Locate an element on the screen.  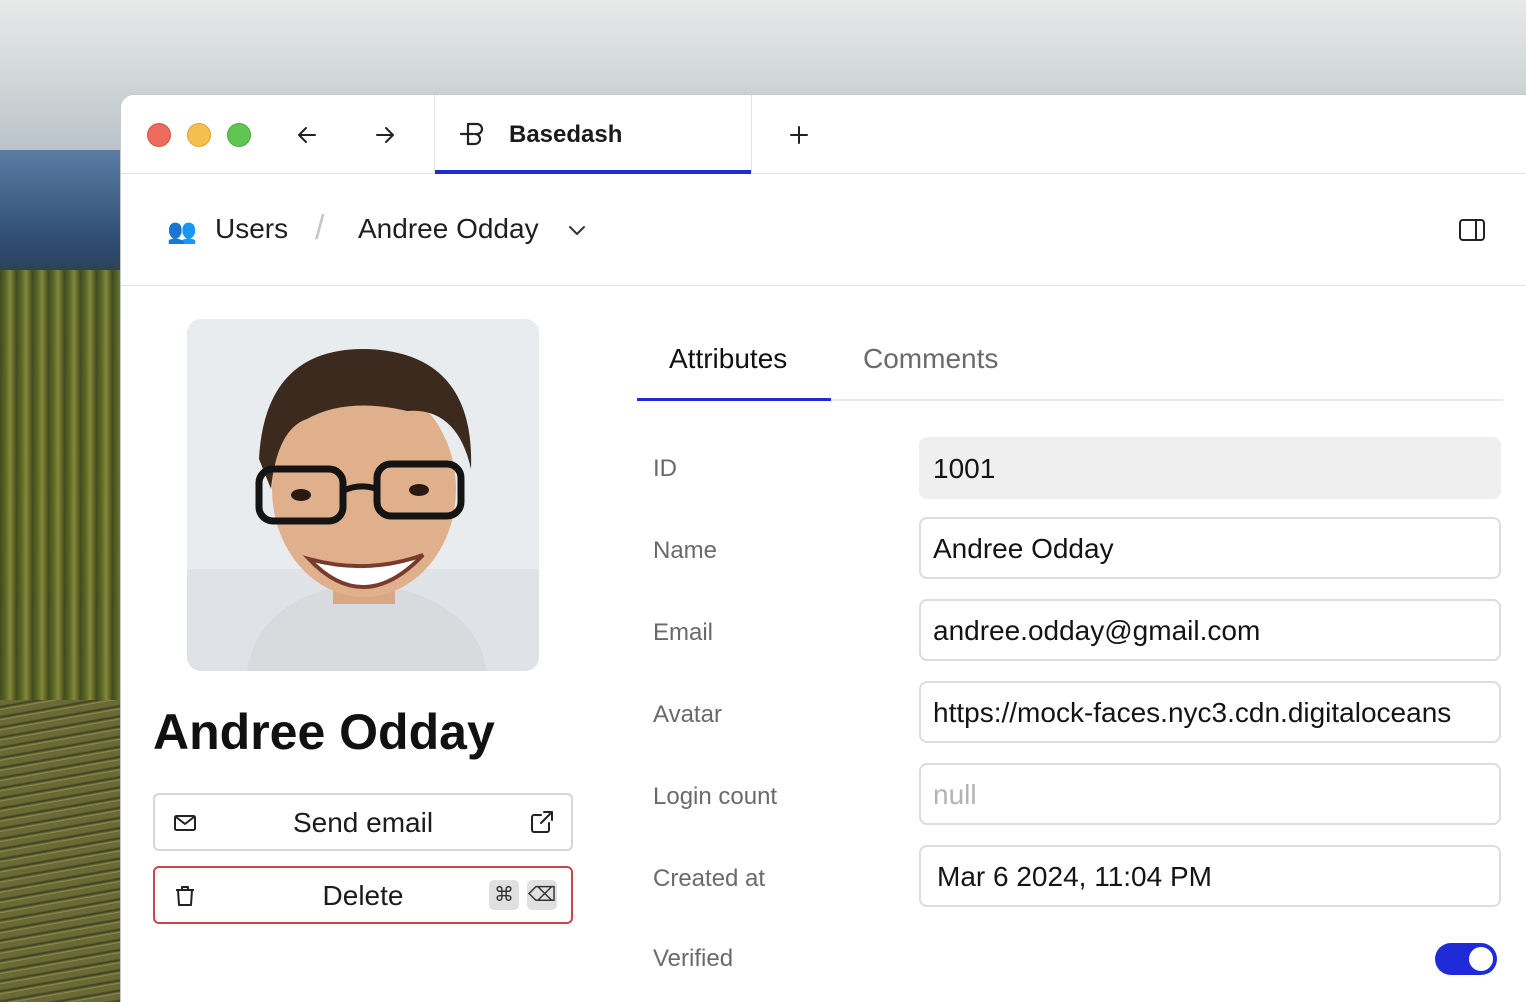
field-label-id: ID is located at coordinates (665, 468).